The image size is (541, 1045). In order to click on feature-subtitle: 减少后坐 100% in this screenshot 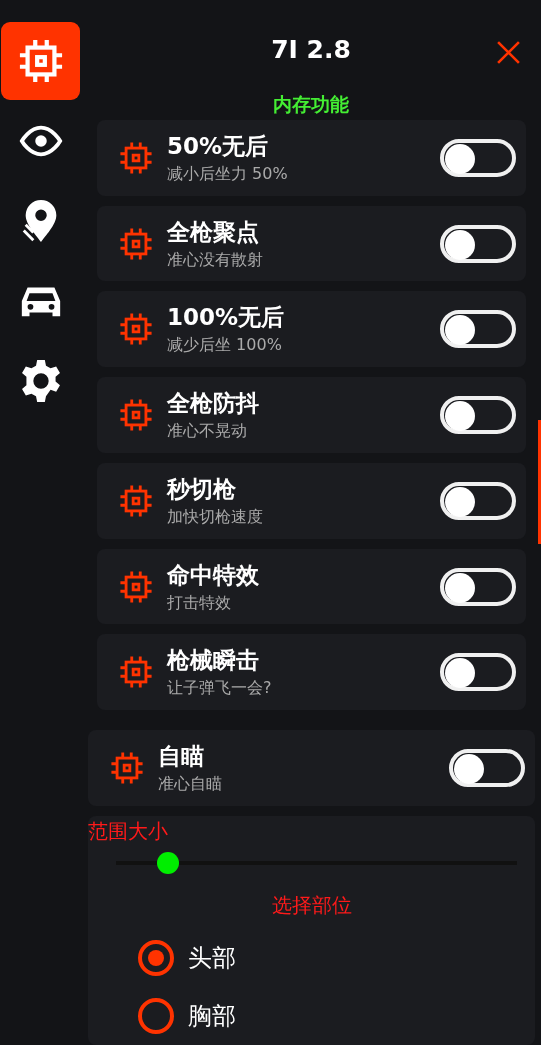, I will do `click(225, 346)`.